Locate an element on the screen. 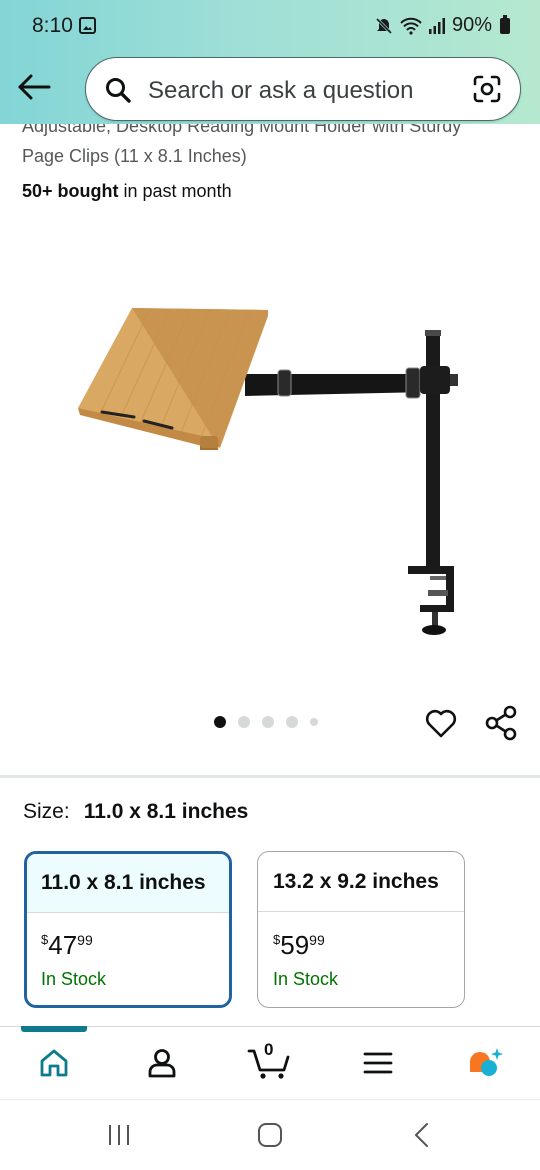 The image size is (540, 1170). status-bar: 8:10 90% is located at coordinates (270, 26).